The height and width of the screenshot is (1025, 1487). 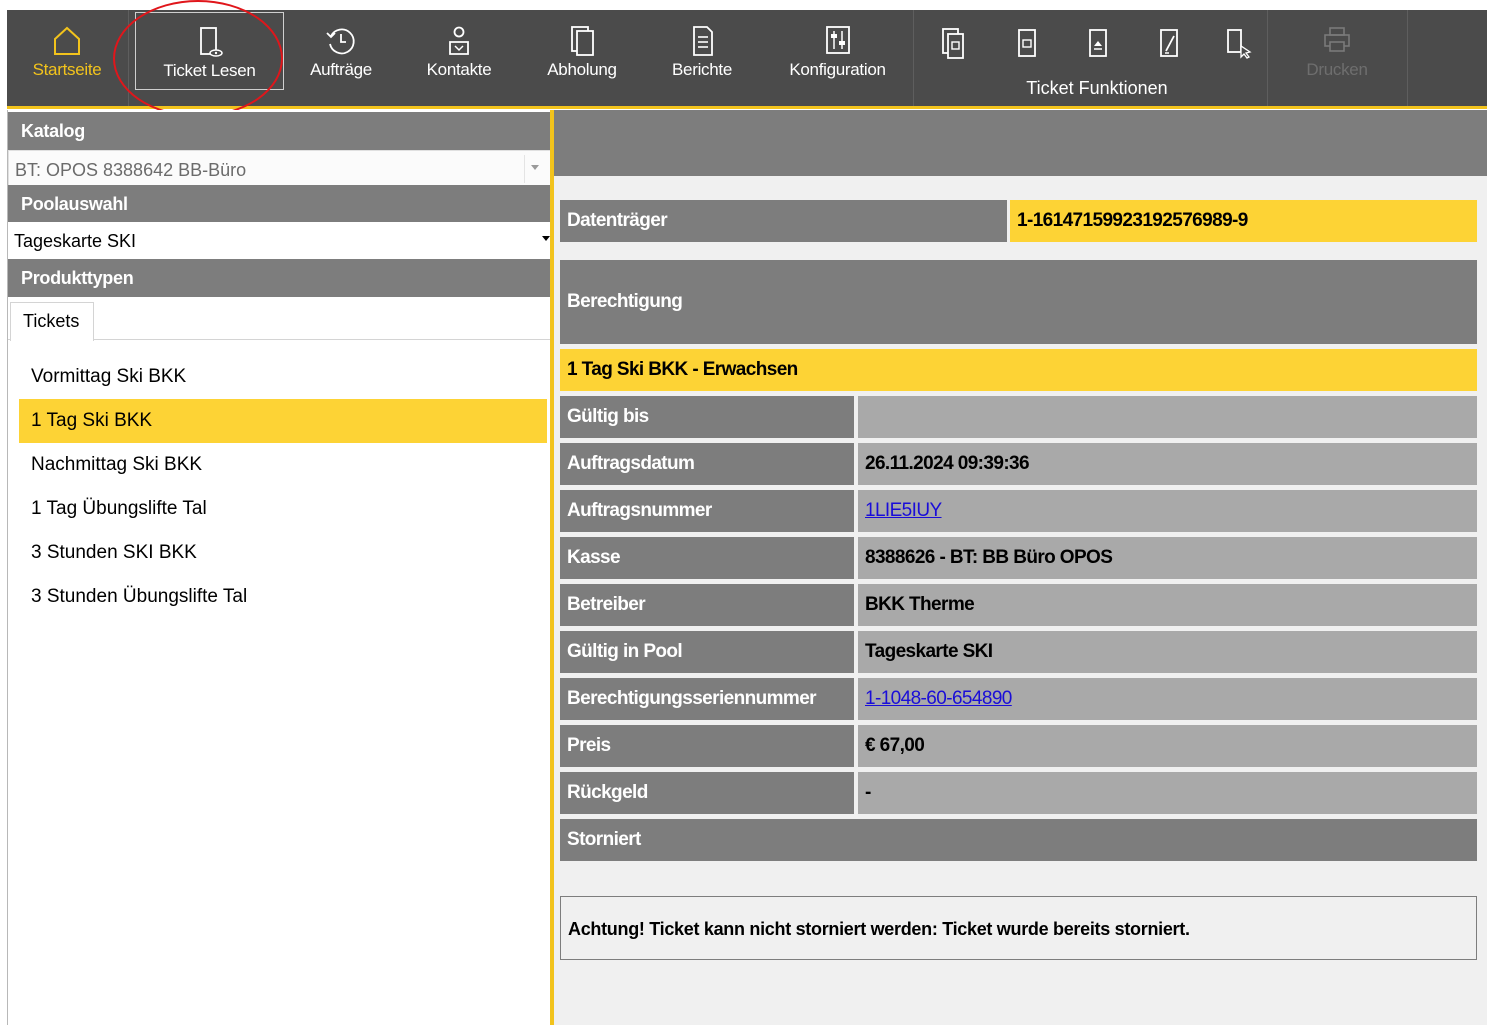 What do you see at coordinates (582, 41) in the screenshot?
I see `pickup-icon` at bounding box center [582, 41].